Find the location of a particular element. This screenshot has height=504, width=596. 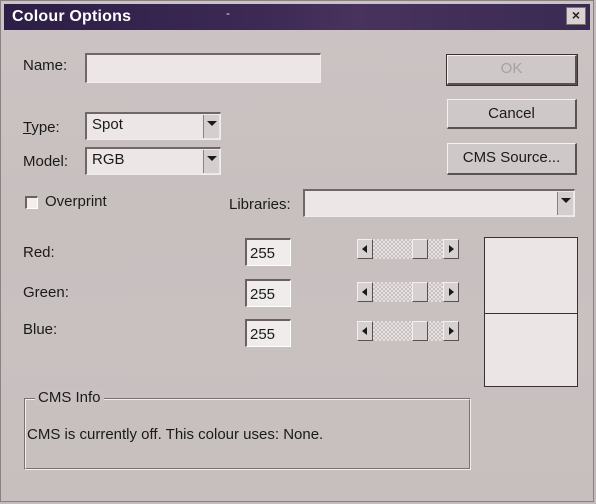

blue-slider is located at coordinates (408, 331).